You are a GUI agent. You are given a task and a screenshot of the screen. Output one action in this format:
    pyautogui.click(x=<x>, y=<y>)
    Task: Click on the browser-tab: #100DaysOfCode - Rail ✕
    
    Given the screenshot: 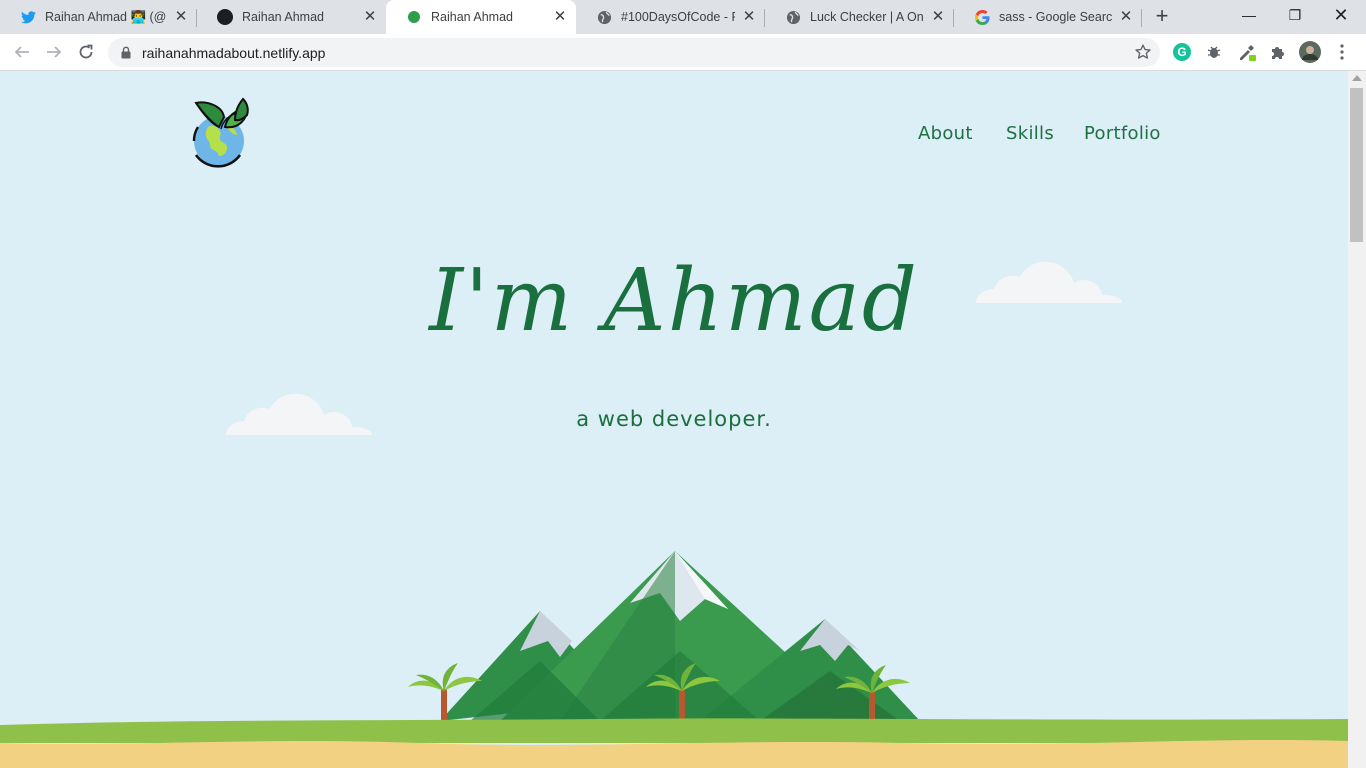 What is the action you would take?
    pyautogui.click(x=670, y=17)
    